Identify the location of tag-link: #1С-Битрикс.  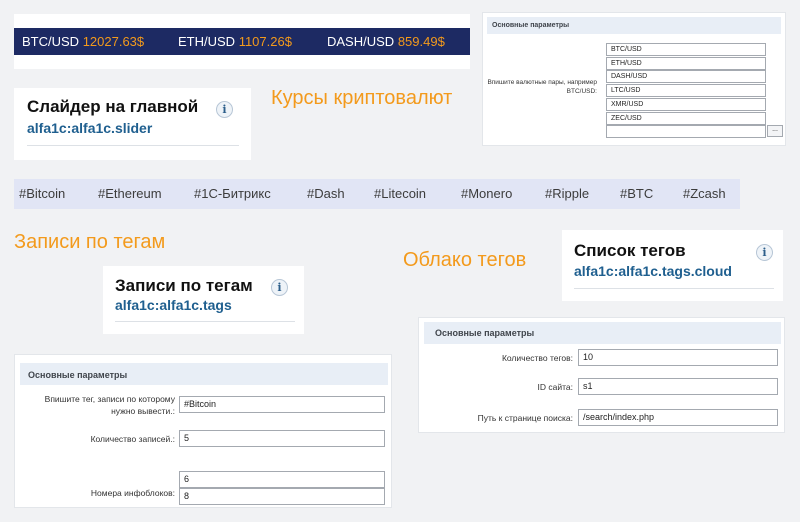
(232, 193).